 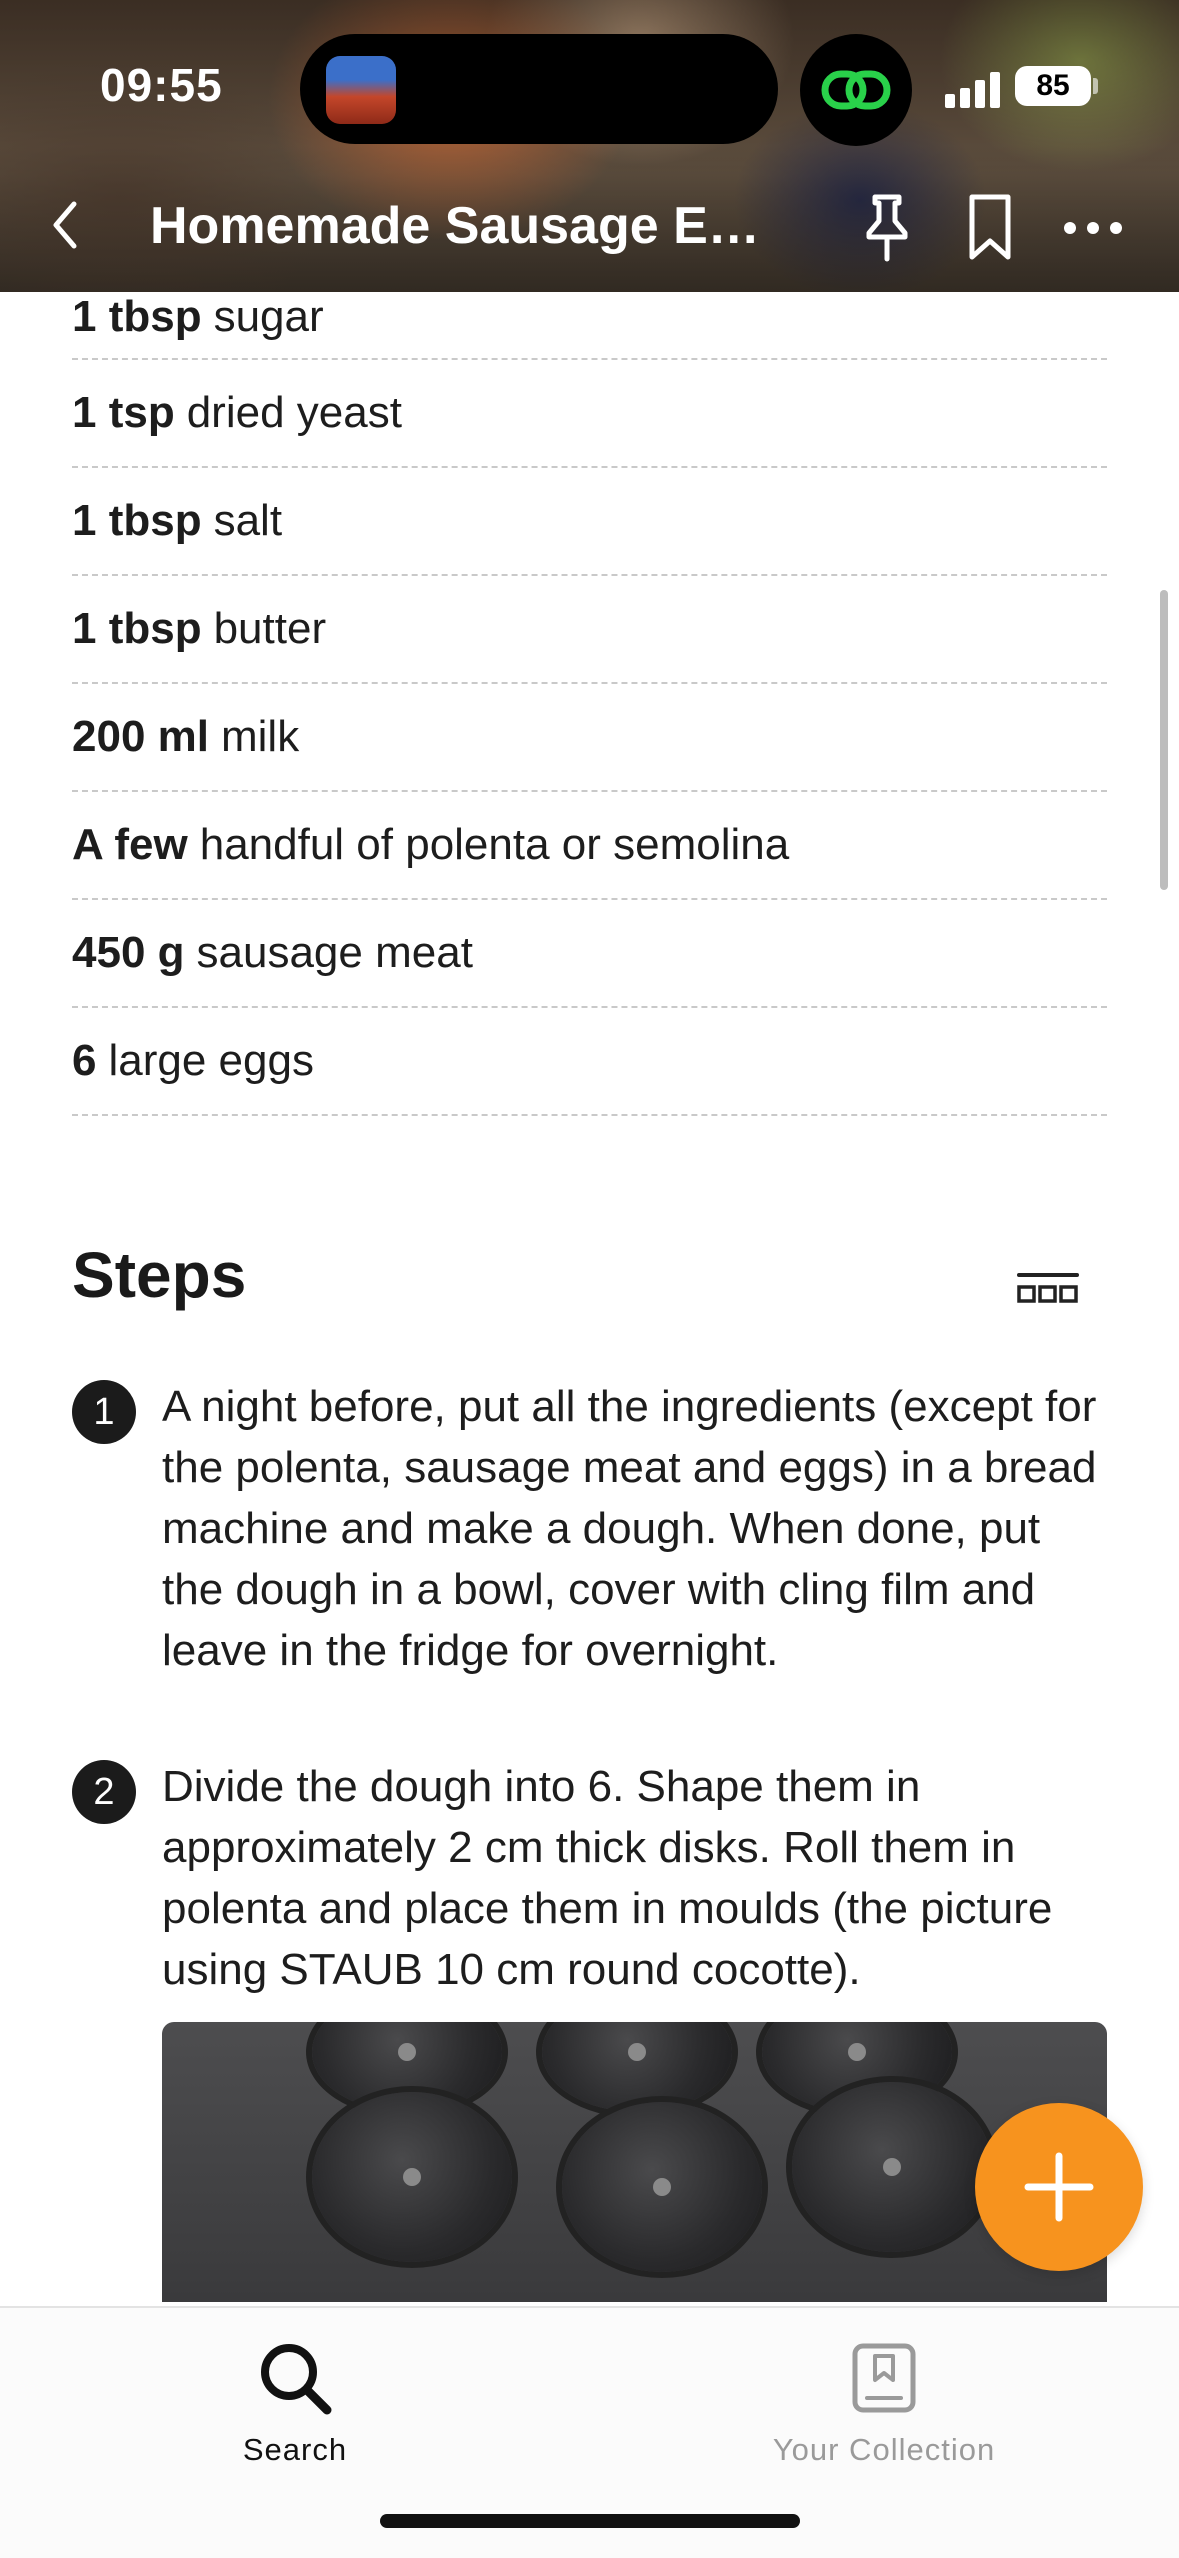 I want to click on step-photo, so click(x=634, y=2162).